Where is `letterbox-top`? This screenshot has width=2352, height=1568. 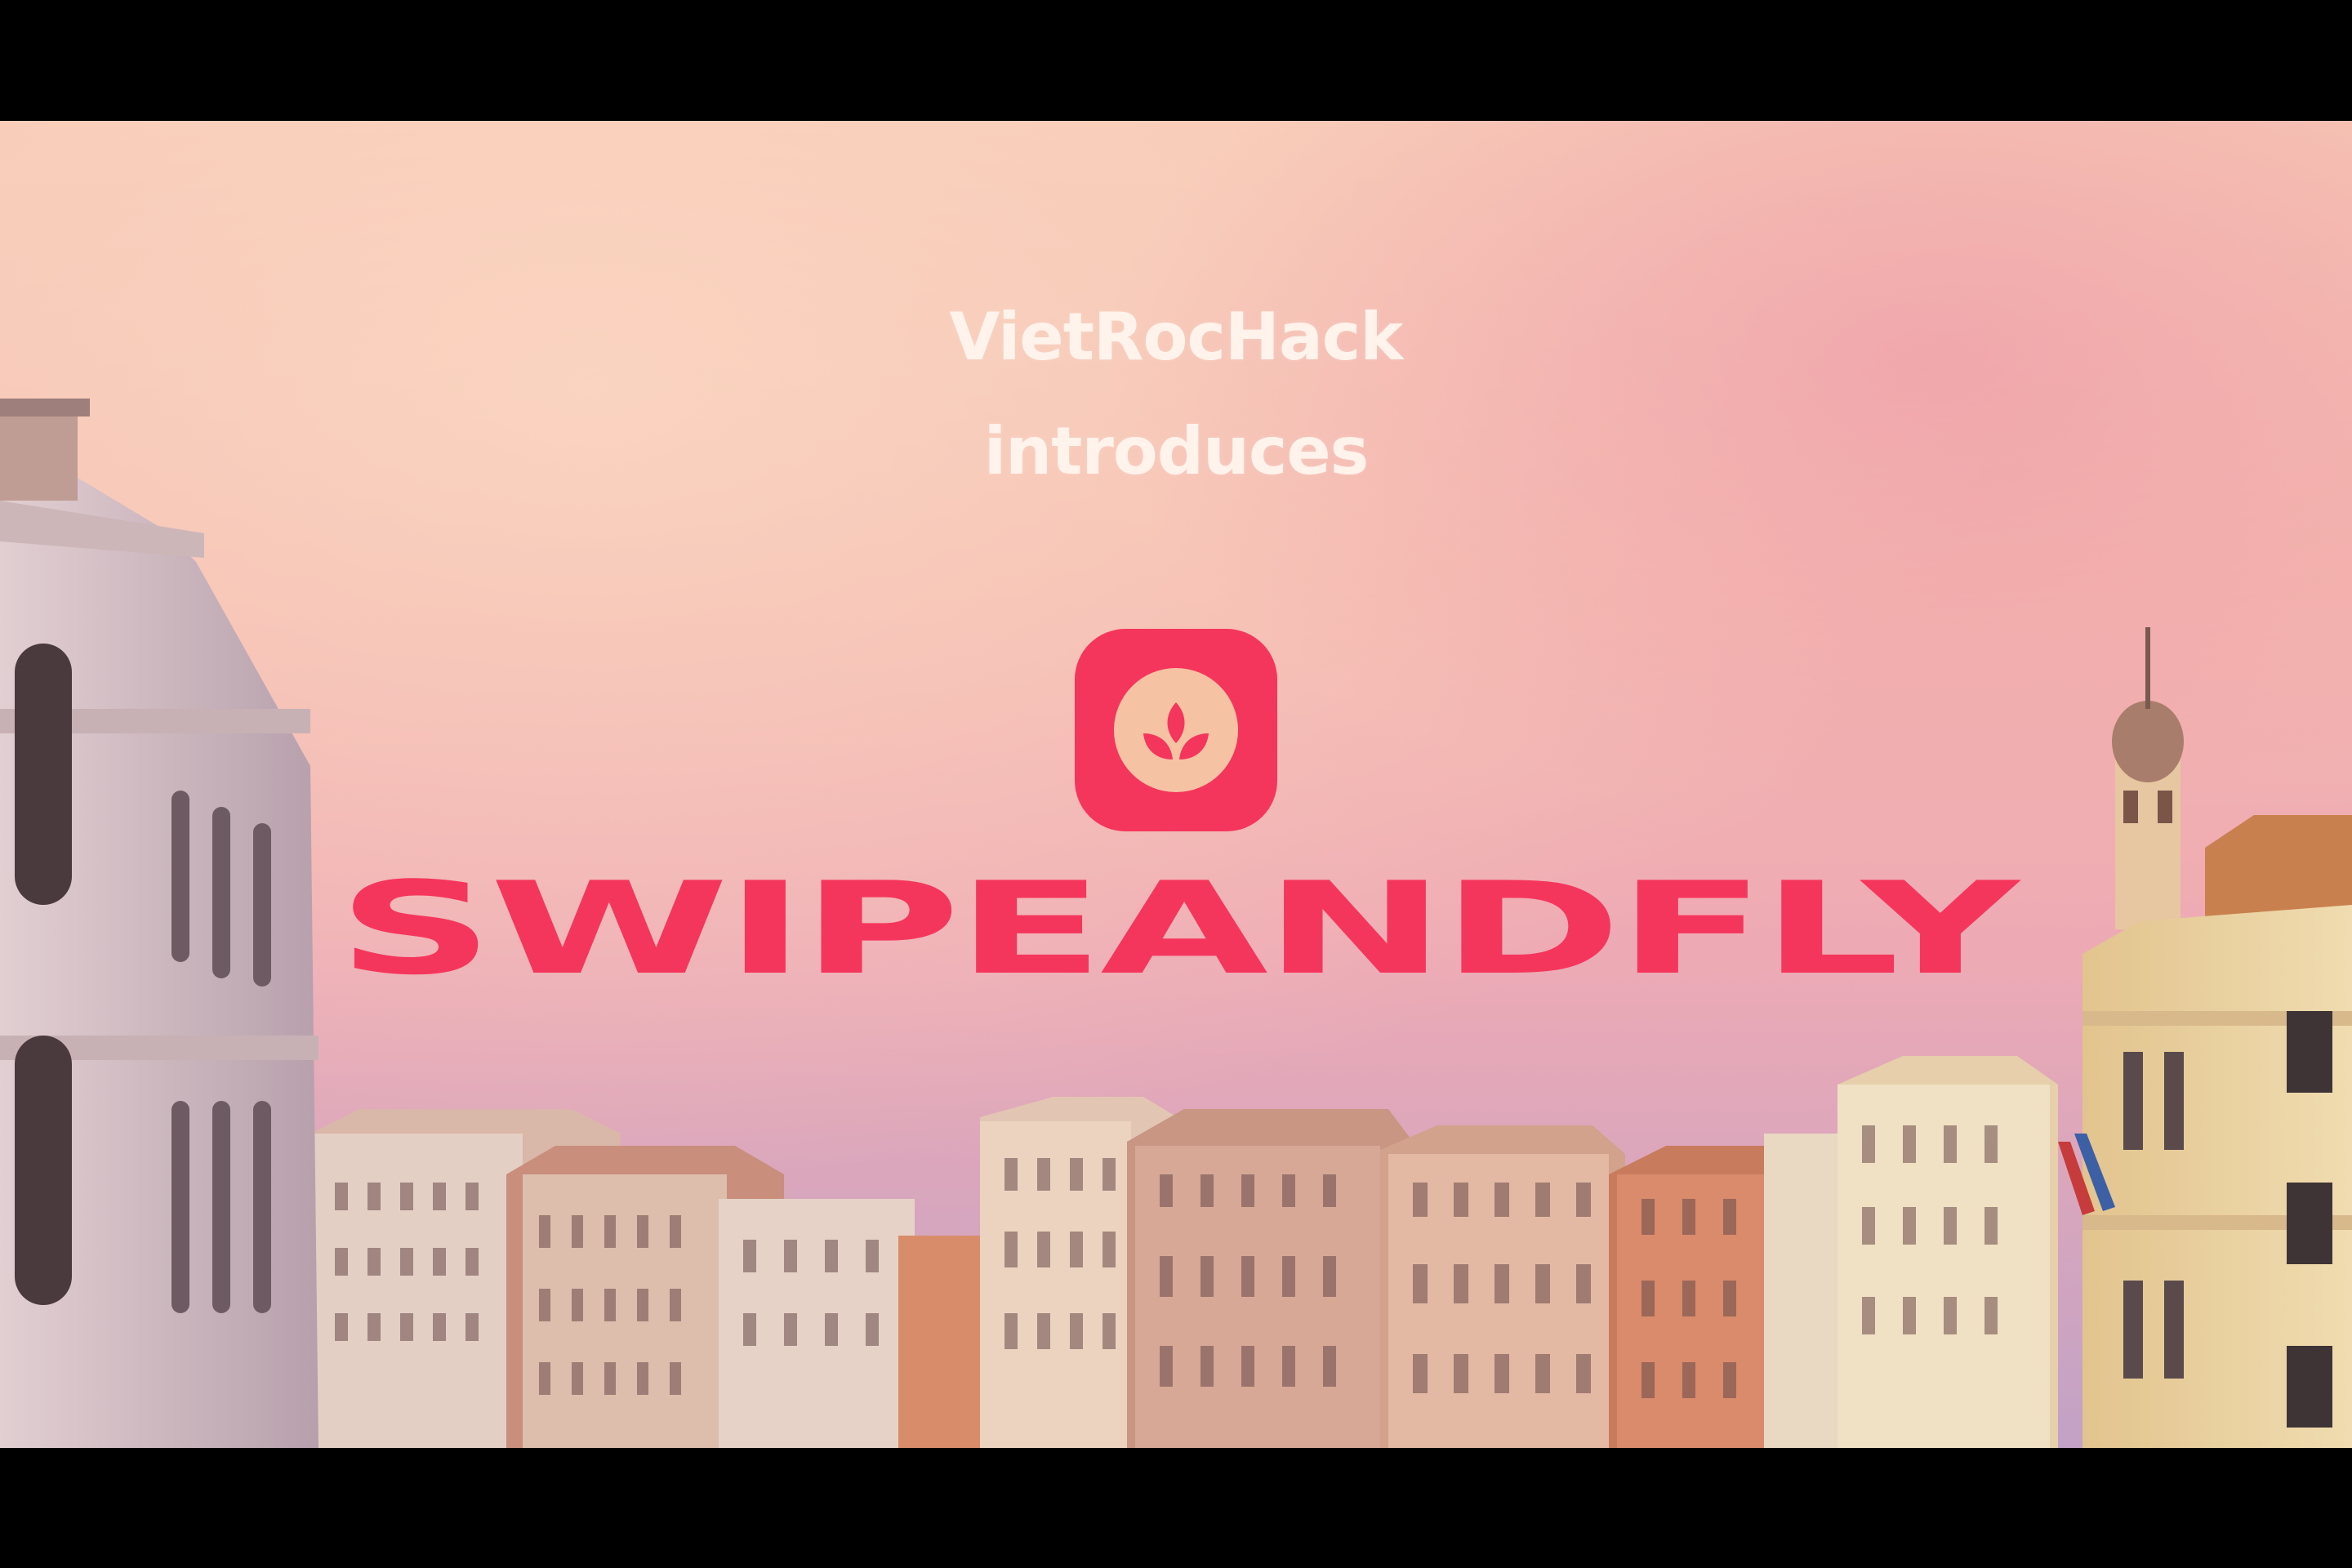 letterbox-top is located at coordinates (1176, 60).